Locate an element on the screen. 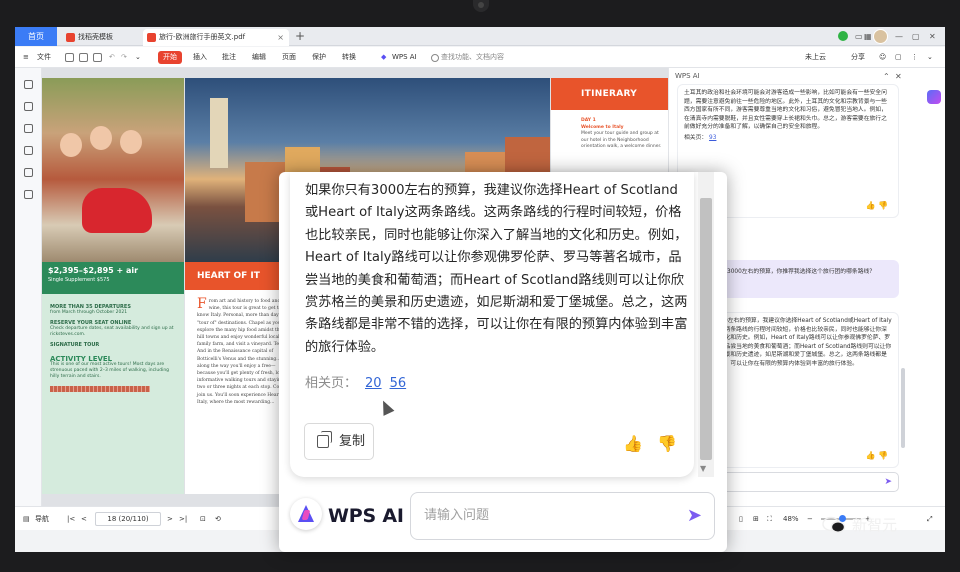  layout-icon: ▭ is located at coordinates (859, 36).